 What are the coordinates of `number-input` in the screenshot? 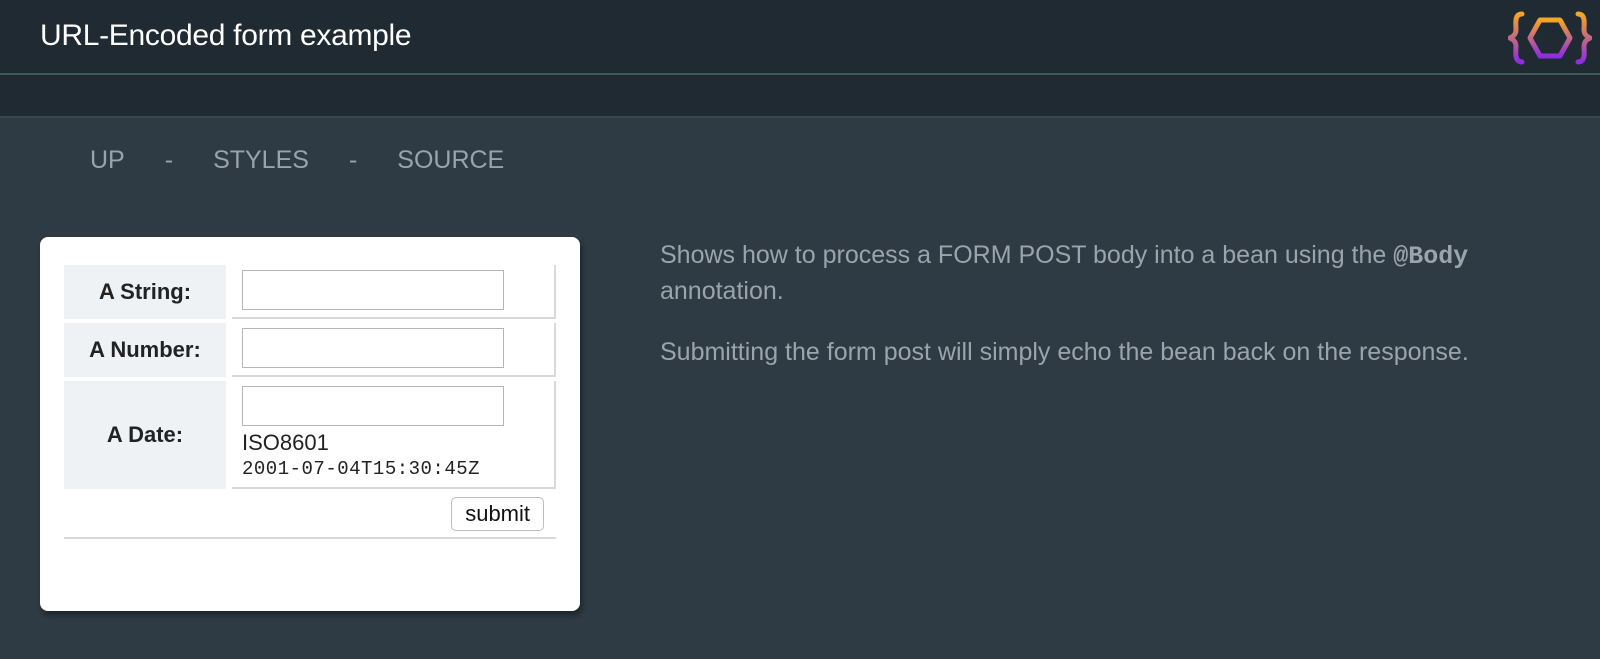 It's located at (373, 348).